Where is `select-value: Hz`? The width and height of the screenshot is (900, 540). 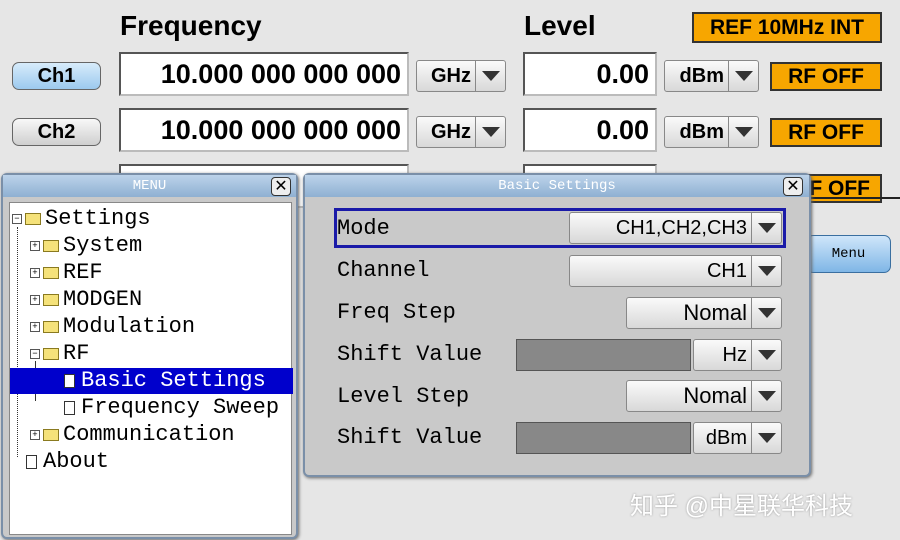 select-value: Hz is located at coordinates (734, 354).